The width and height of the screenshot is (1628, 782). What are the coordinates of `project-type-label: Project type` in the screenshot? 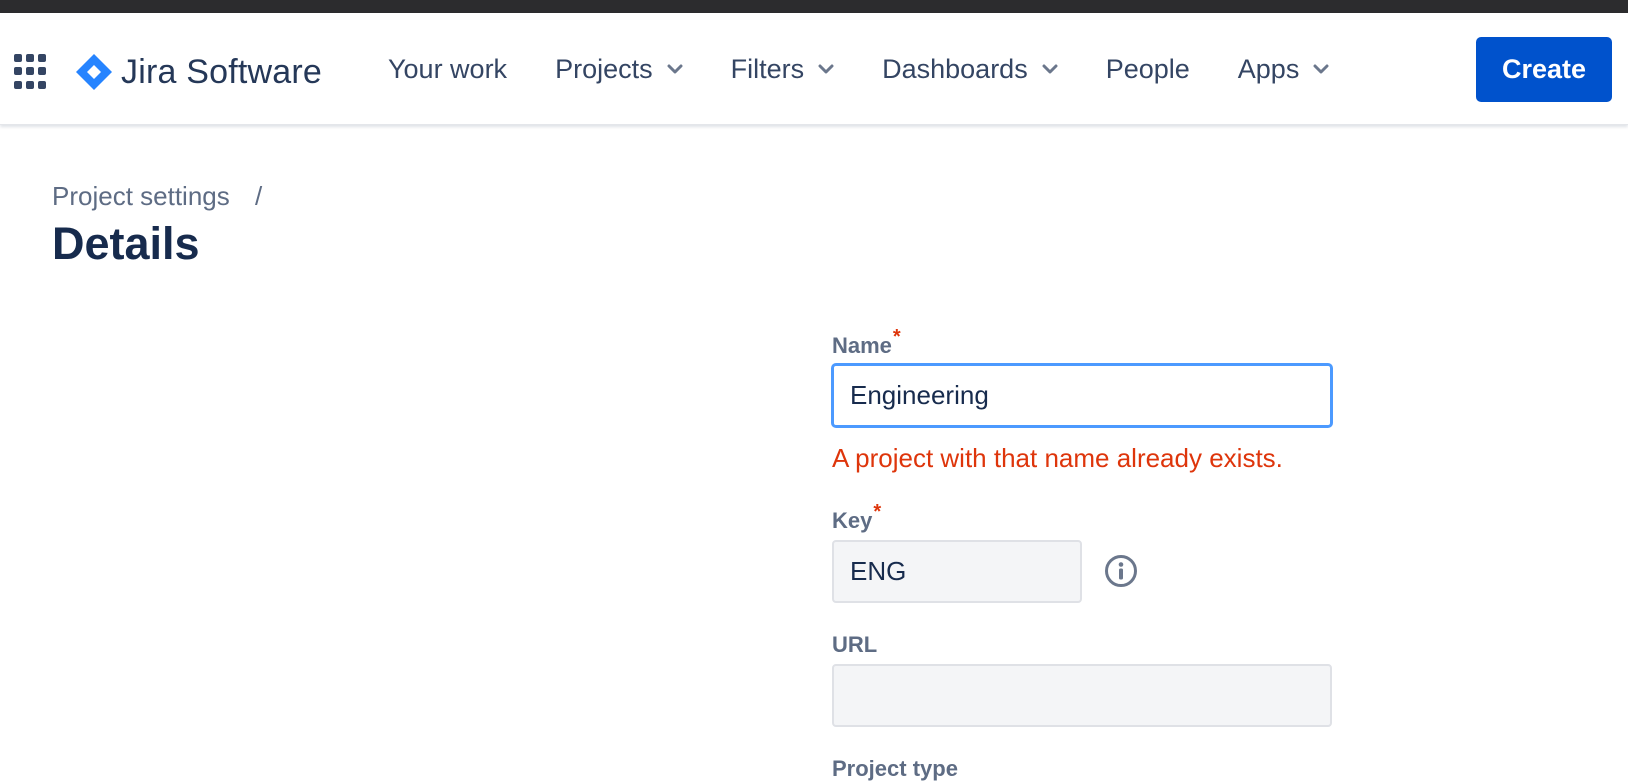 It's located at (895, 769).